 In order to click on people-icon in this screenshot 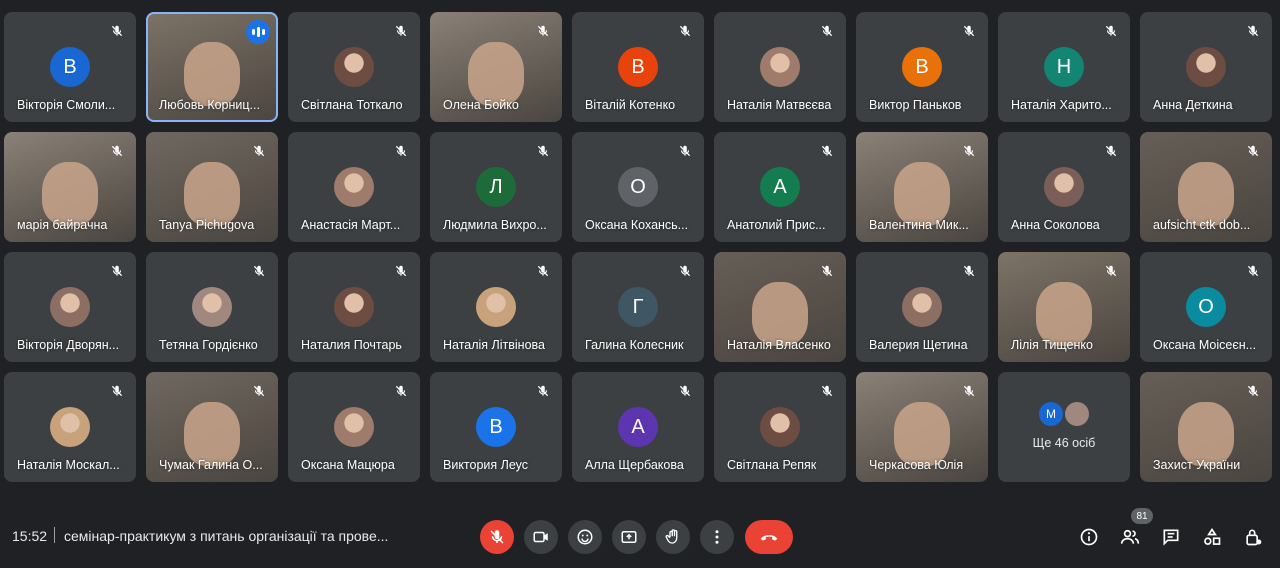, I will do `click(1130, 536)`.